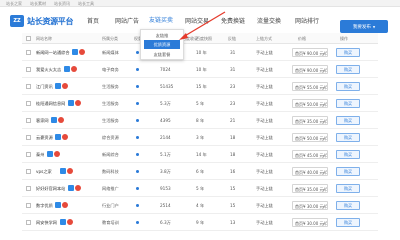 Image resolution: width=400 pixels, height=240 pixels. I want to click on site-name: 桂阳通网信息网, so click(50, 104).